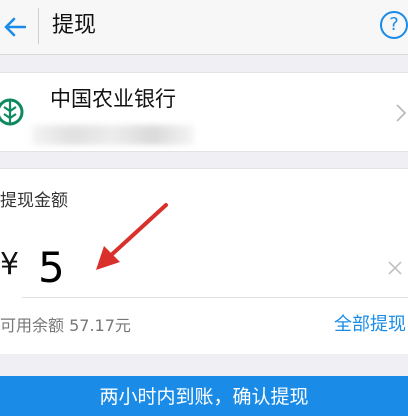 Image resolution: width=408 pixels, height=416 pixels. What do you see at coordinates (401, 113) in the screenshot?
I see `chevron-right-icon` at bounding box center [401, 113].